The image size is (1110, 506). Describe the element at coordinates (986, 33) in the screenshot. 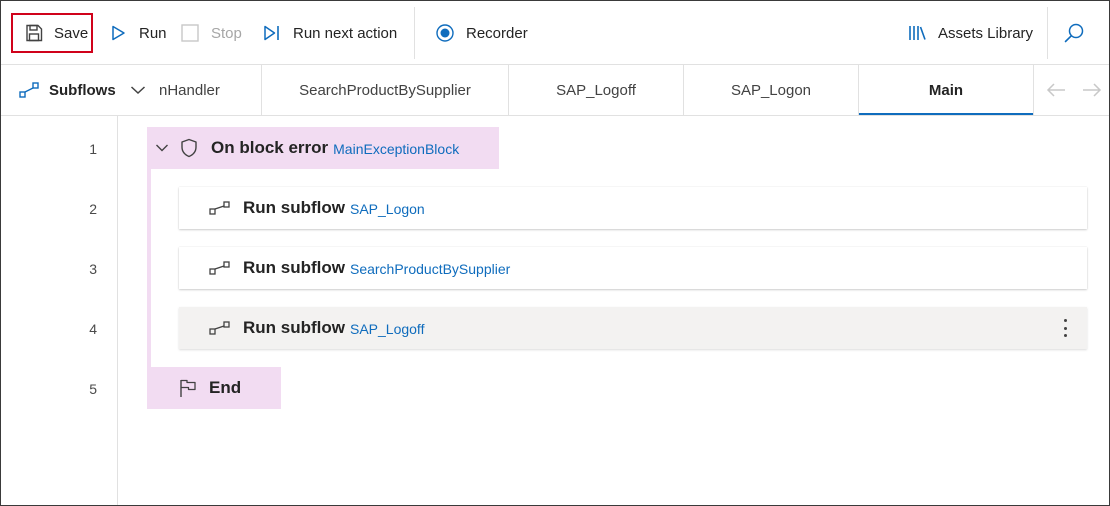

I see `assets-library-label: Assets Library` at that location.